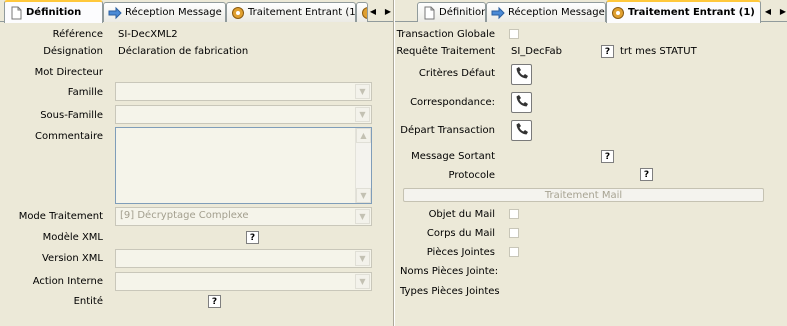 The height and width of the screenshot is (326, 787). What do you see at coordinates (243, 165) in the screenshot?
I see `commentaire-textarea: ▲ ▼` at bounding box center [243, 165].